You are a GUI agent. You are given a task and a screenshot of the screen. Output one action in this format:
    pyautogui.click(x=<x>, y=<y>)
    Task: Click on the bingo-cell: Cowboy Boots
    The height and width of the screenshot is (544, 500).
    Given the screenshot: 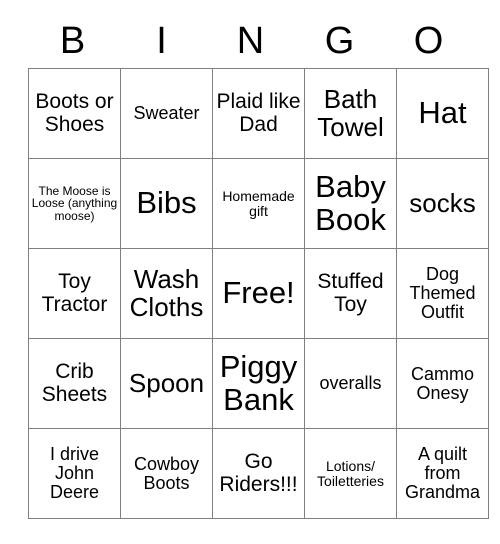 What is the action you would take?
    pyautogui.click(x=166, y=473)
    